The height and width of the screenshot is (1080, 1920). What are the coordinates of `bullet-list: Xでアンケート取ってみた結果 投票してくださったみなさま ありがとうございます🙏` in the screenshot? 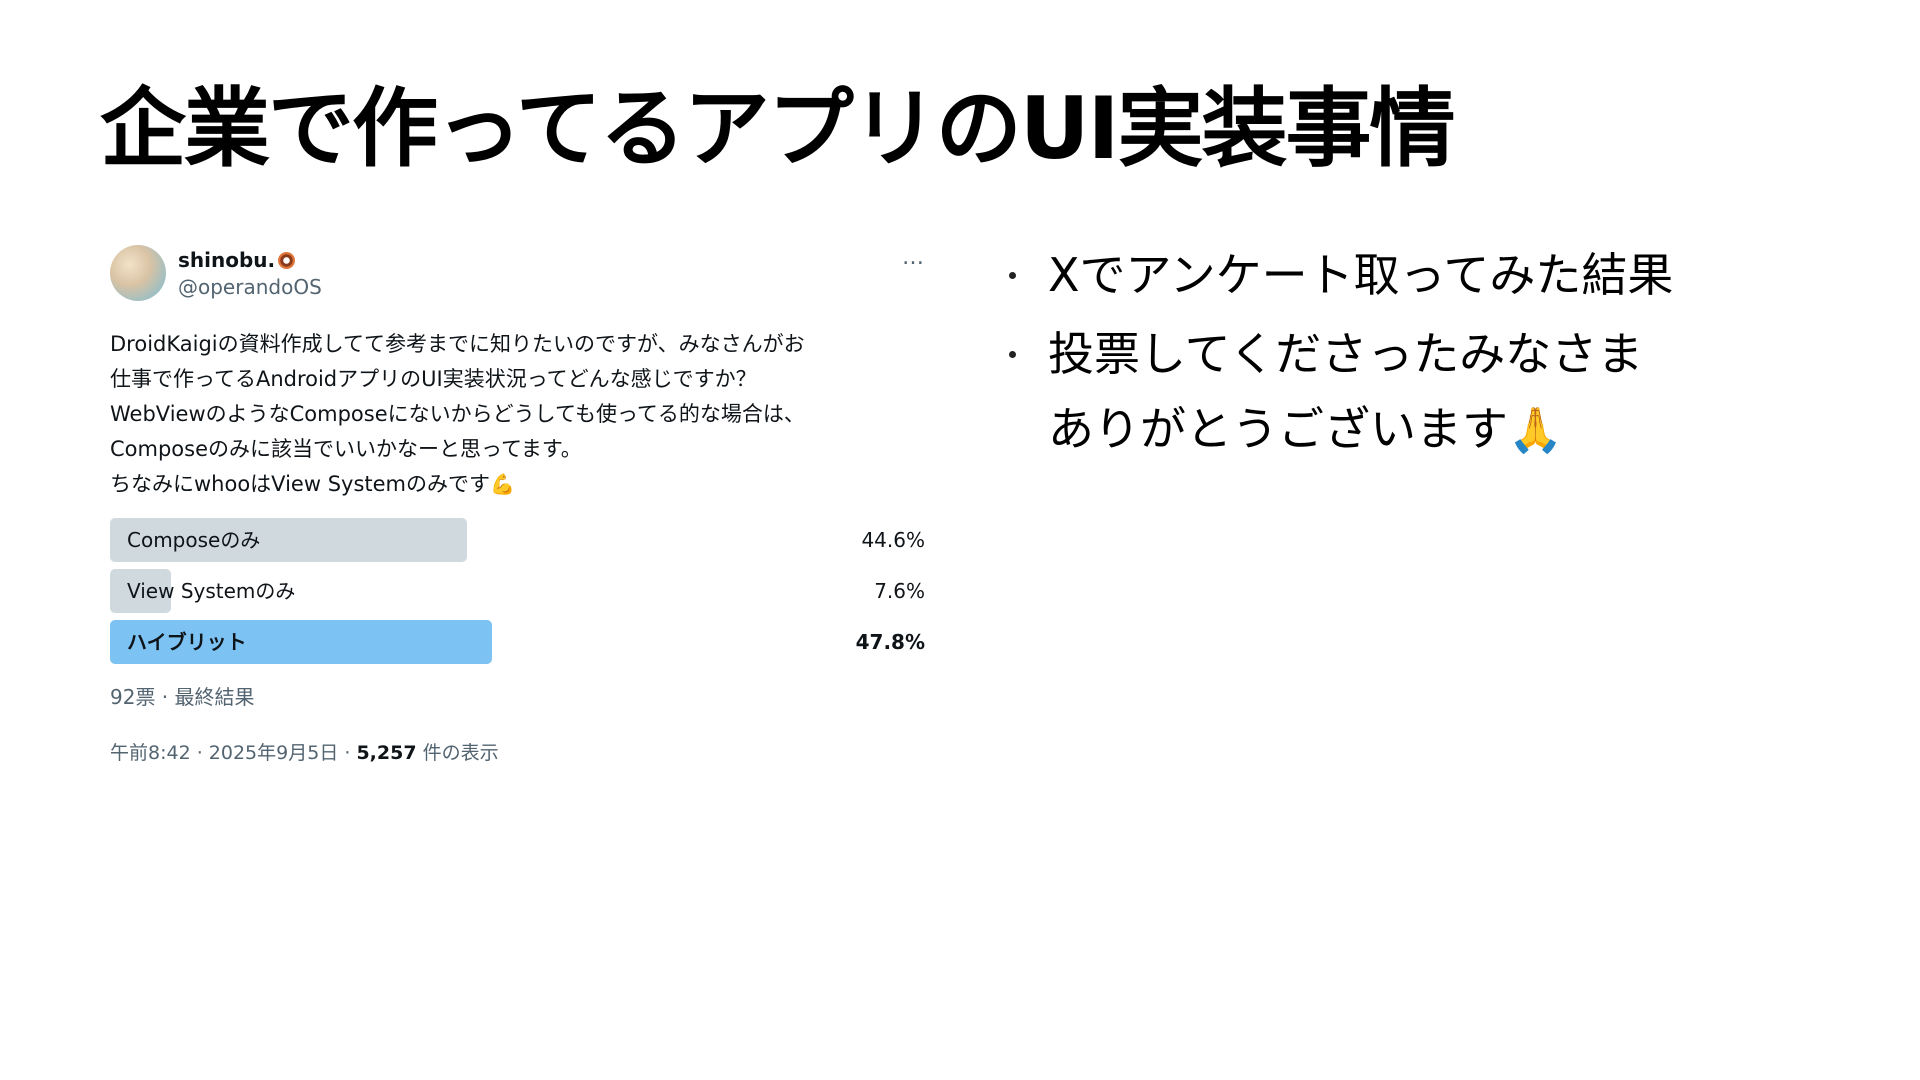 It's located at (1443, 353).